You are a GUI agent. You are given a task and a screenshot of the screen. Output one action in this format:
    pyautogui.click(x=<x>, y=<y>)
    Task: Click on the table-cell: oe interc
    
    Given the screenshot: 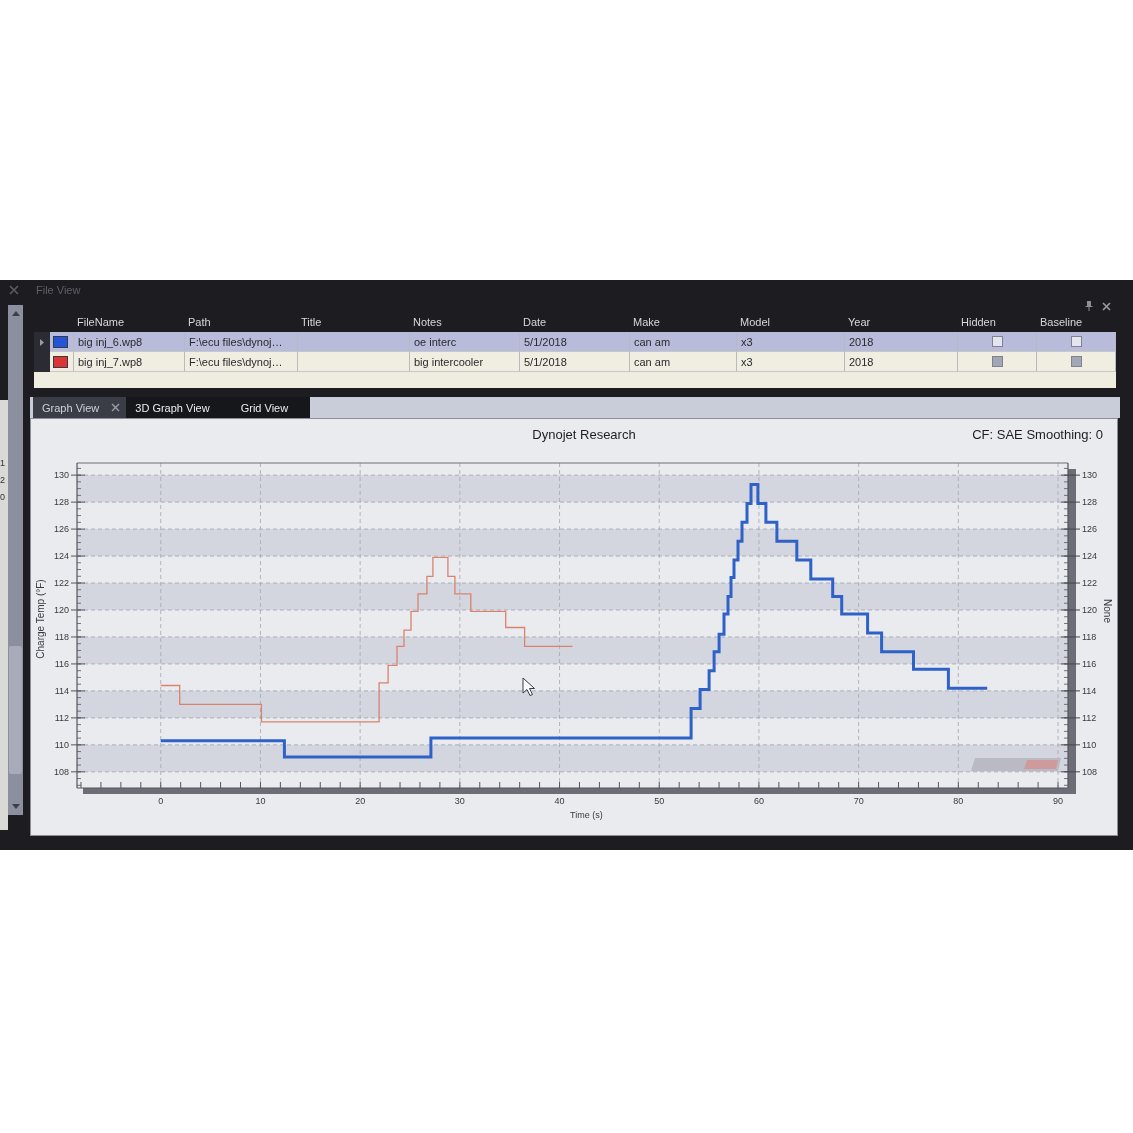 What is the action you would take?
    pyautogui.click(x=435, y=341)
    